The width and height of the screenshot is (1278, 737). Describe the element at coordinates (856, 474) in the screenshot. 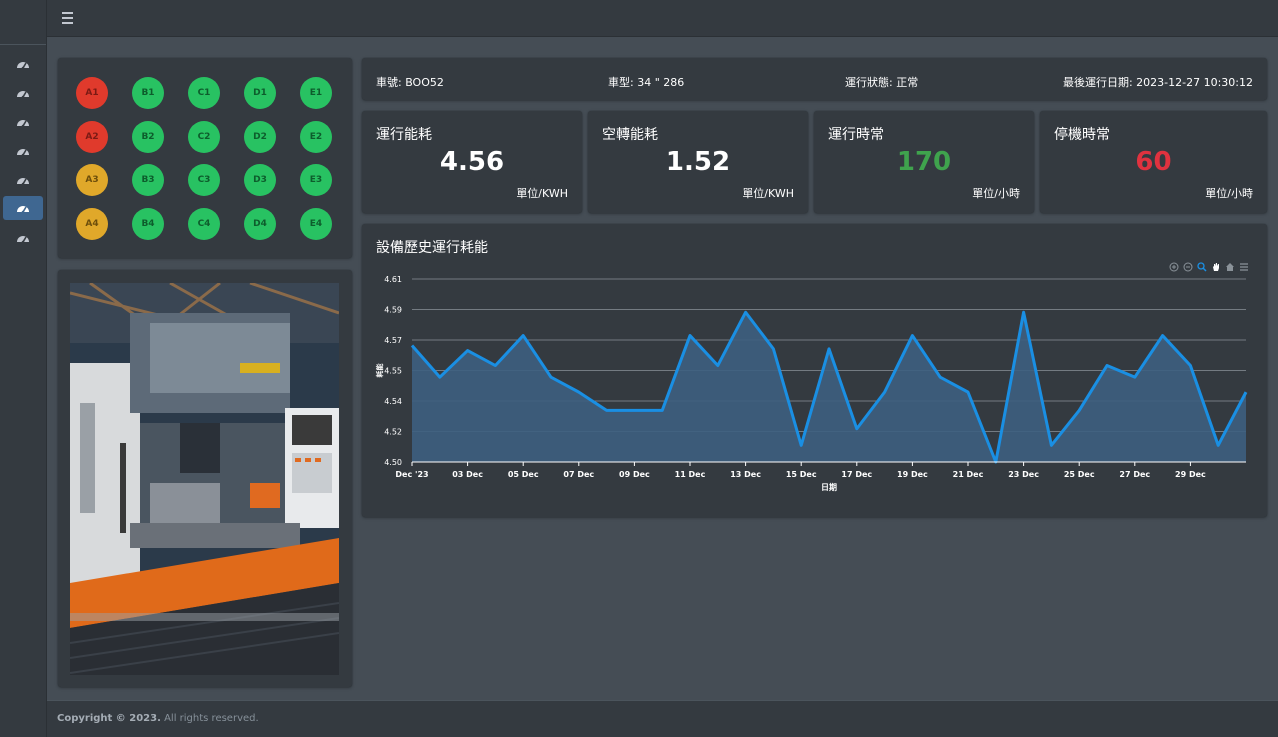

I see `x-tick-label: 17 Dec` at that location.